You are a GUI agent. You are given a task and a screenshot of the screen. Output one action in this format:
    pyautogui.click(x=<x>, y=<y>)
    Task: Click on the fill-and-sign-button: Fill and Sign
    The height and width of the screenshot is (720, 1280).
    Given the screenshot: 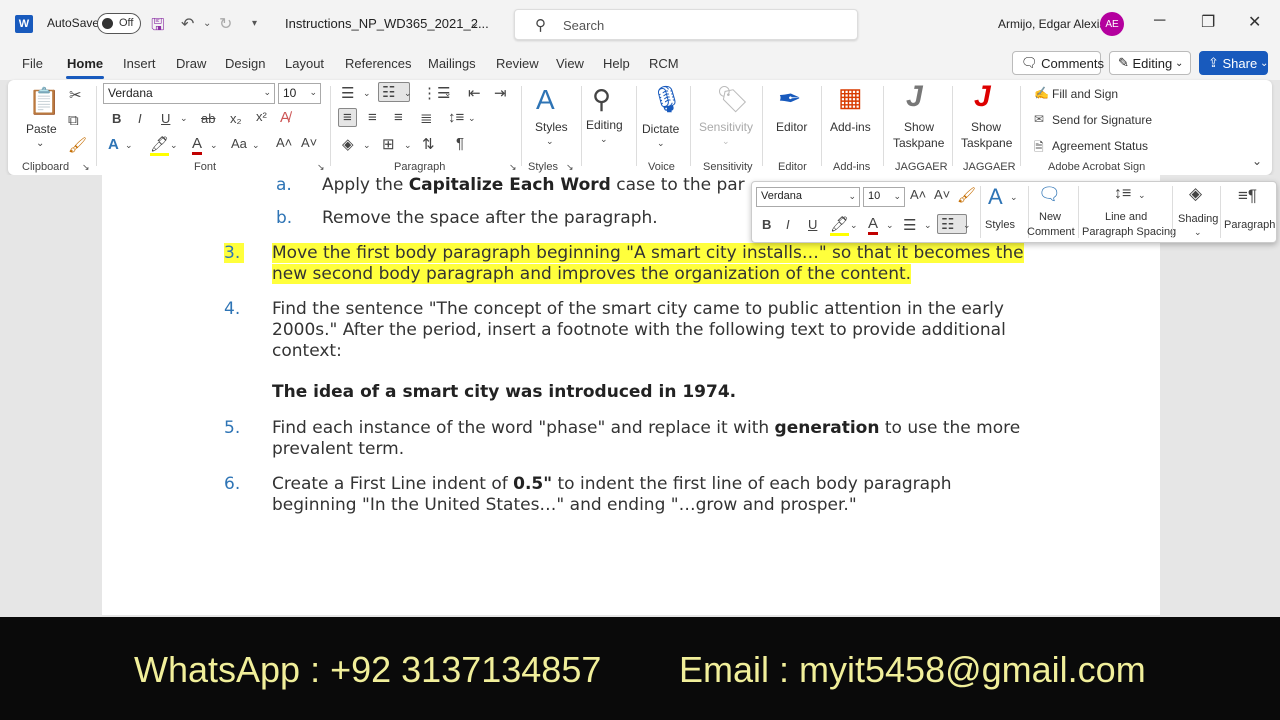 What is the action you would take?
    pyautogui.click(x=1085, y=94)
    